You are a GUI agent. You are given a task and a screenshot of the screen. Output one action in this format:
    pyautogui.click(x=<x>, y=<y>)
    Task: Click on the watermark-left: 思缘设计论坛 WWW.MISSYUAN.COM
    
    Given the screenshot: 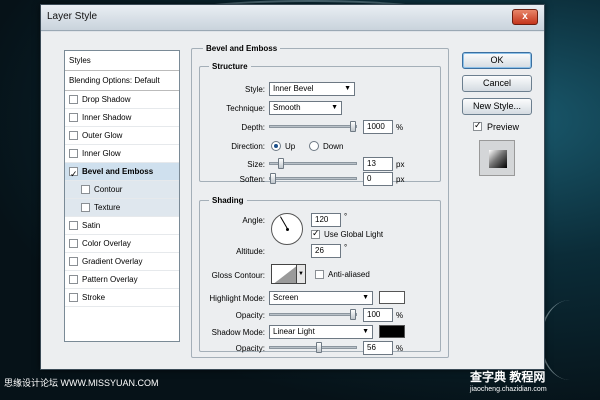 What is the action you would take?
    pyautogui.click(x=81, y=383)
    